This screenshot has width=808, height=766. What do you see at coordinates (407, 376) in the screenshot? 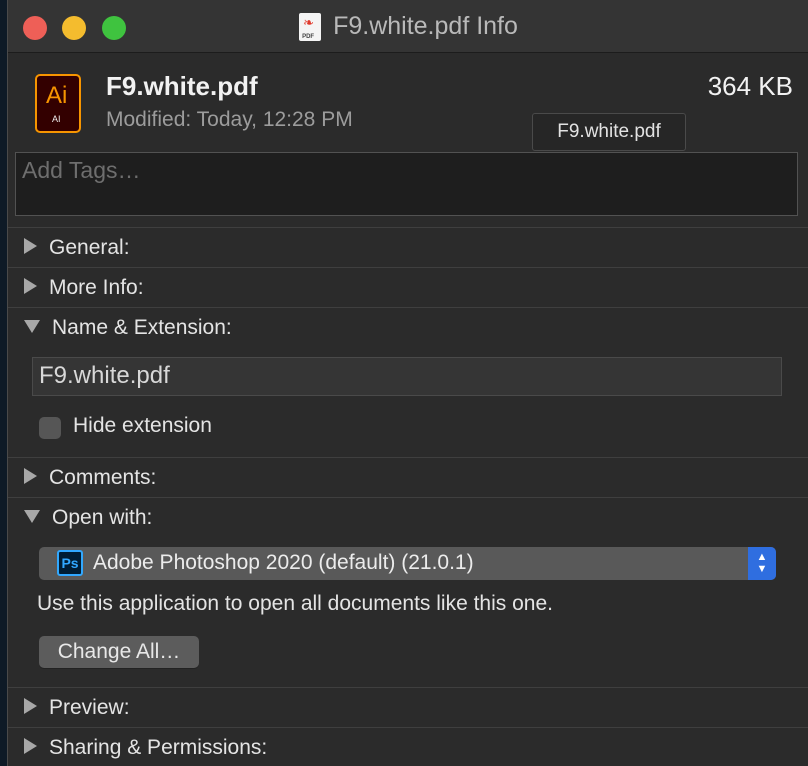
I see `name-extension-field: F9.white.pdf` at bounding box center [407, 376].